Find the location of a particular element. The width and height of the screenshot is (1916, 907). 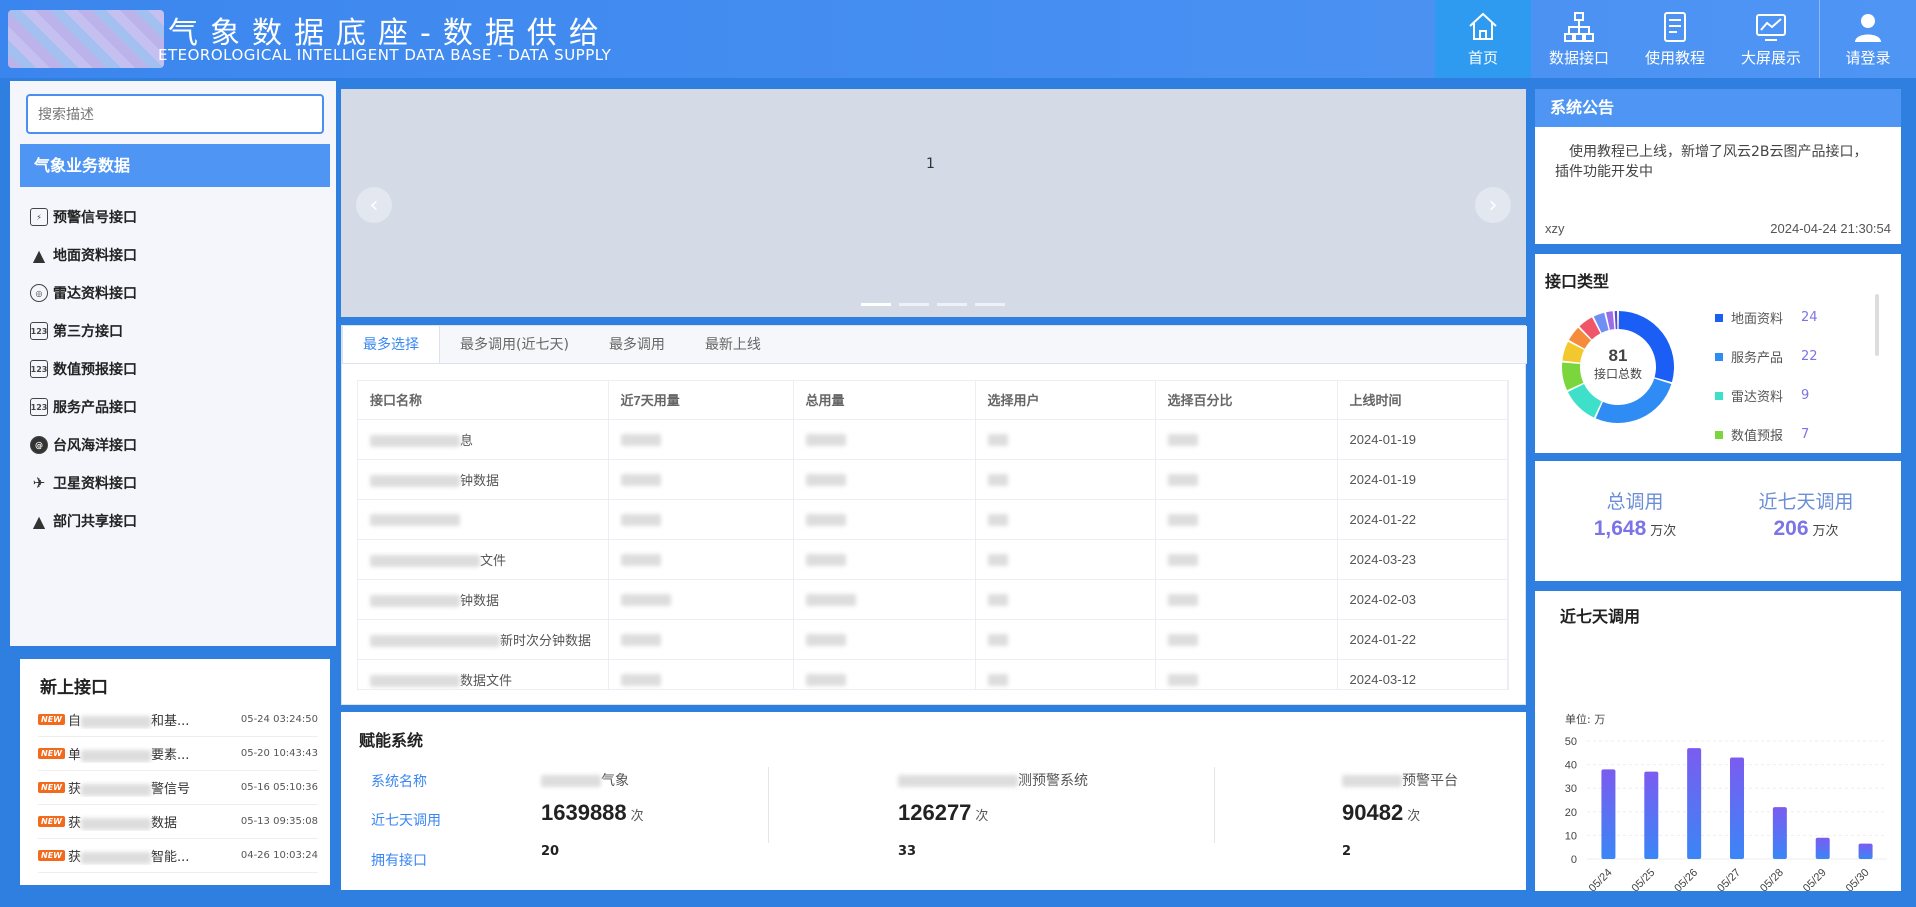

carousel-next-button: › is located at coordinates (1493, 205).